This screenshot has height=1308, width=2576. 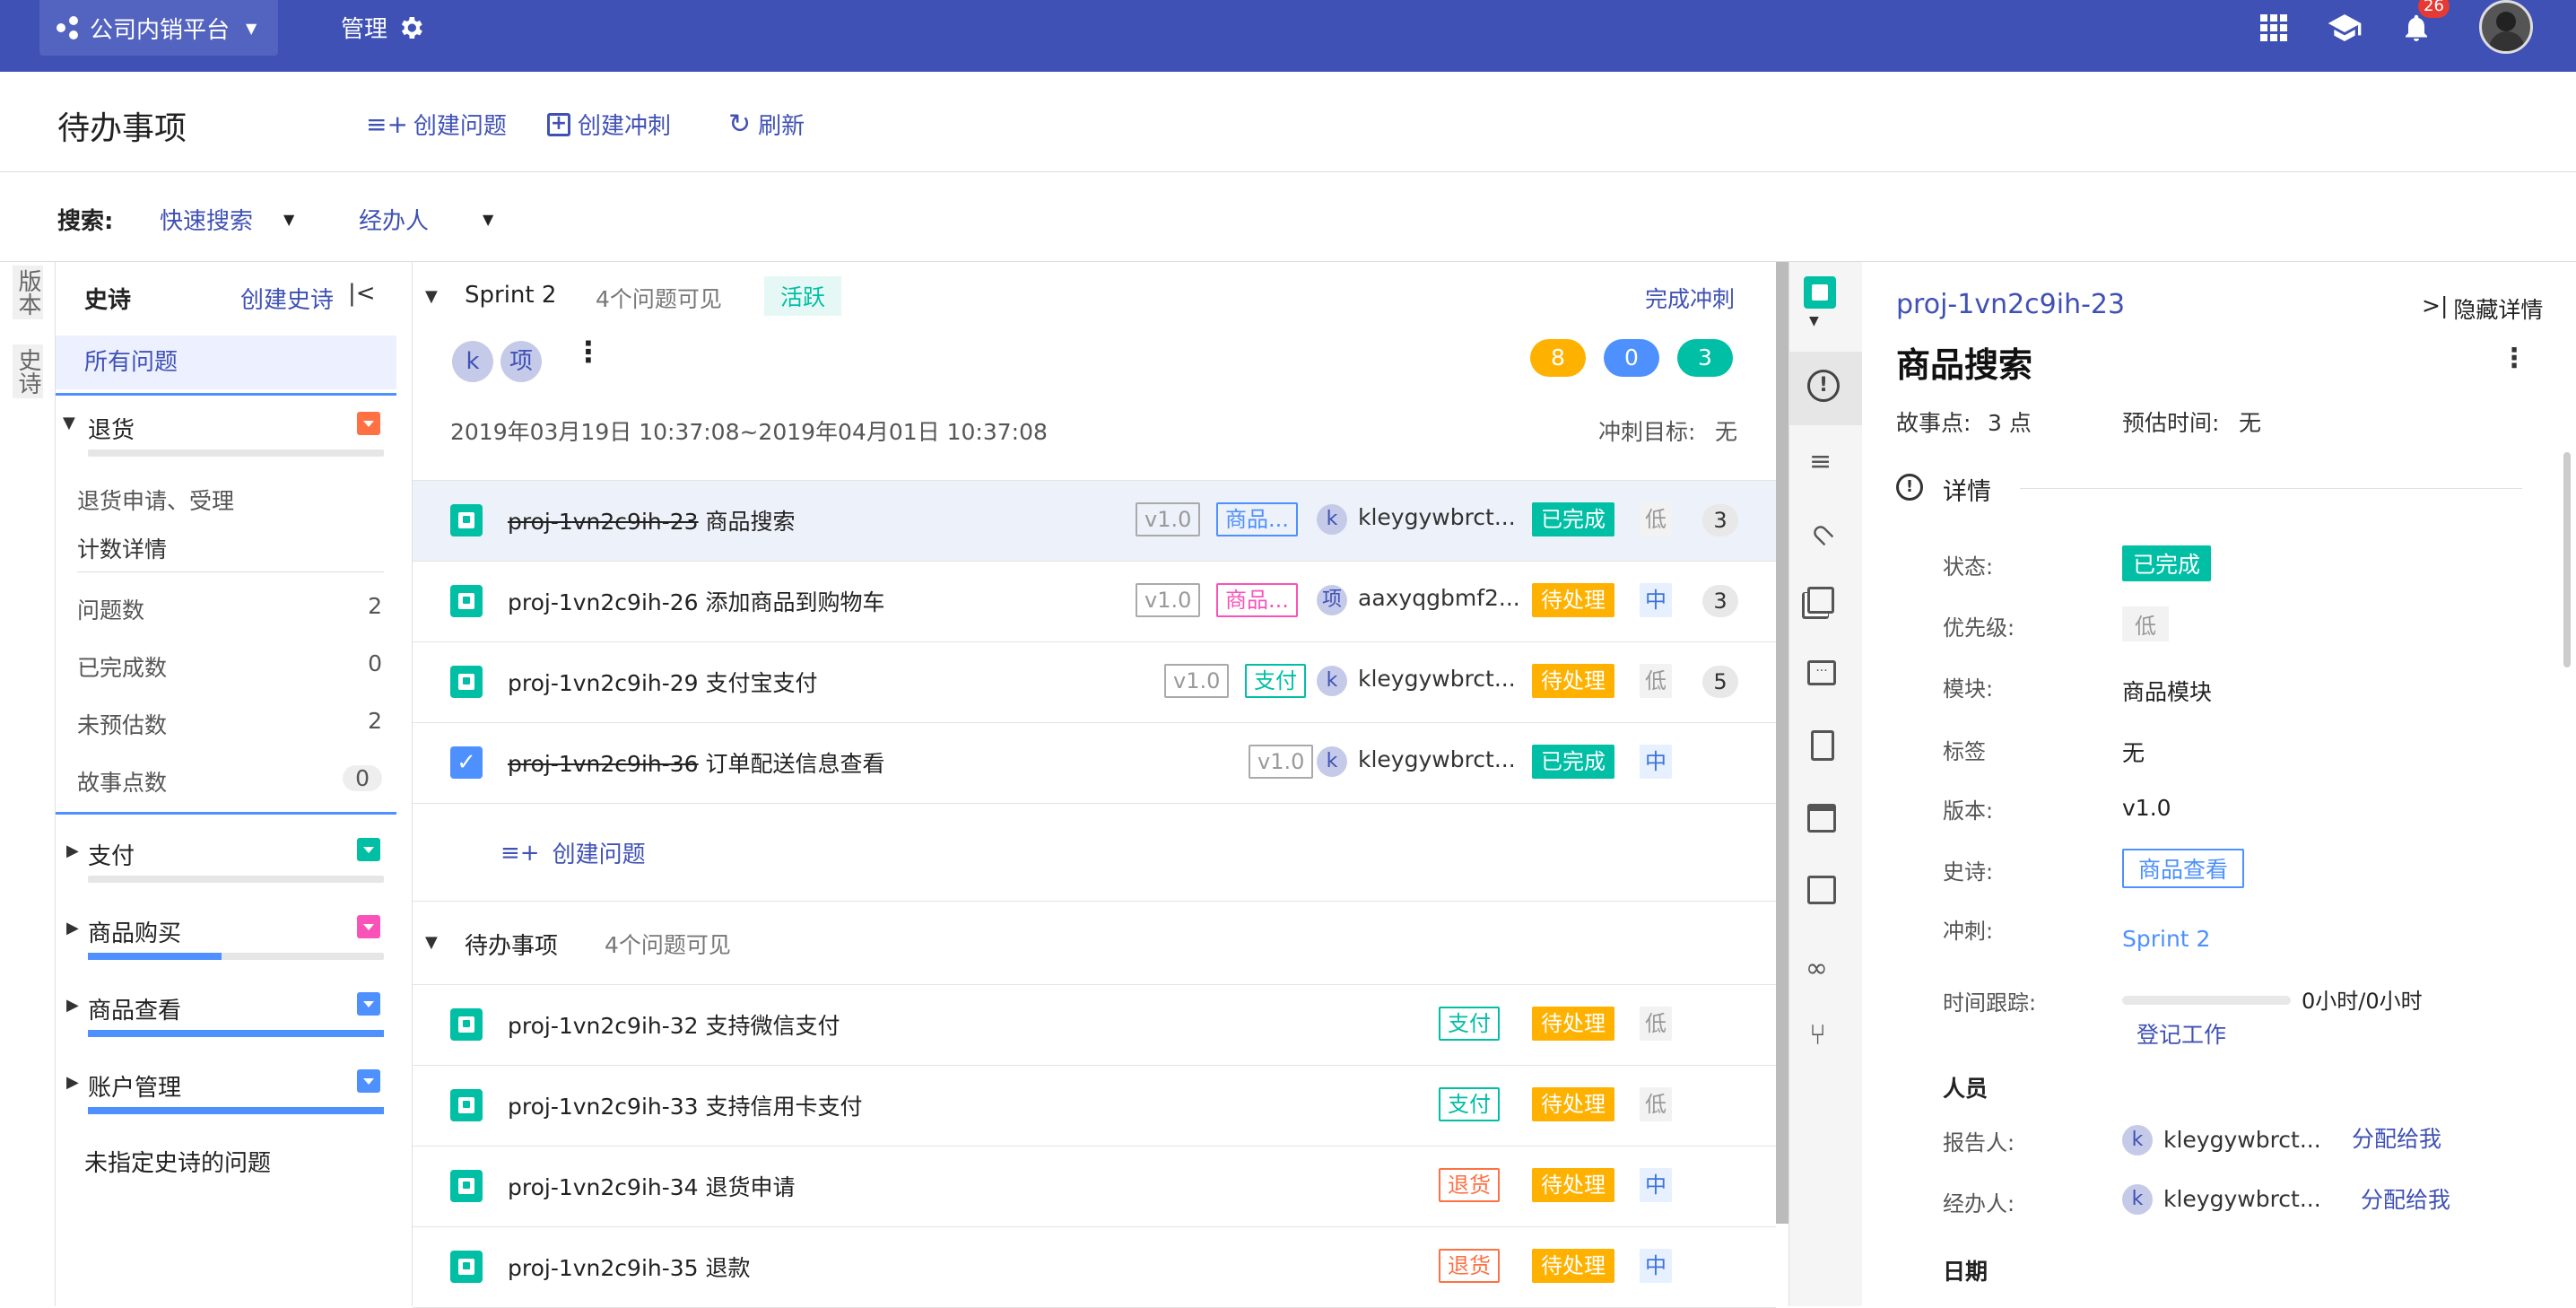 What do you see at coordinates (1094, 1107) in the screenshot?
I see `issue-row: proj-1vn2c9ih-33 支持信用卡支付 支付 待处理 低` at bounding box center [1094, 1107].